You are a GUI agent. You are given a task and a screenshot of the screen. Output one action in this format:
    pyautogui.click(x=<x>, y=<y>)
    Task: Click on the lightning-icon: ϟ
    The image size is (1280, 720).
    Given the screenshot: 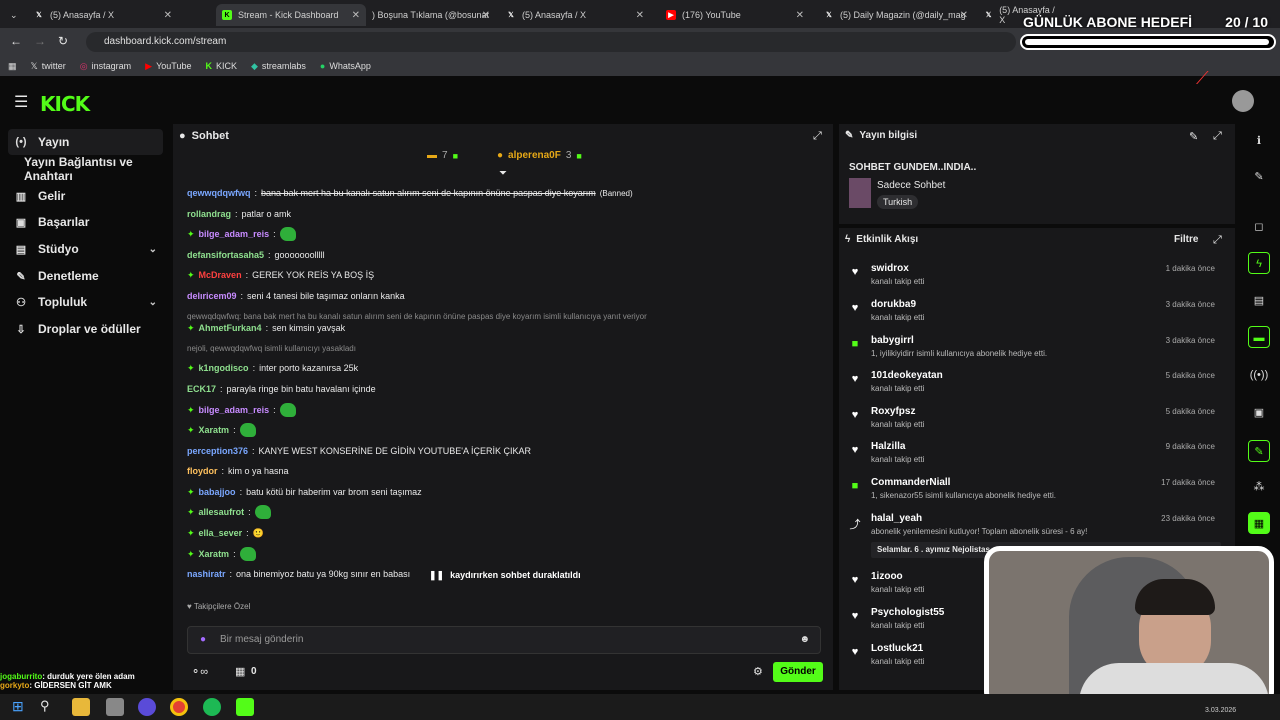 What is the action you would take?
    pyautogui.click(x=1259, y=263)
    